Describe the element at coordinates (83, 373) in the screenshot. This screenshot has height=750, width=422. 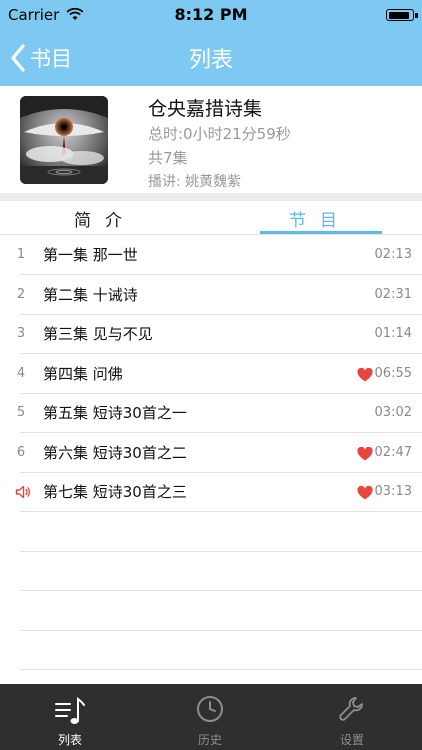
I see `episode-title: 第四集 问佛` at that location.